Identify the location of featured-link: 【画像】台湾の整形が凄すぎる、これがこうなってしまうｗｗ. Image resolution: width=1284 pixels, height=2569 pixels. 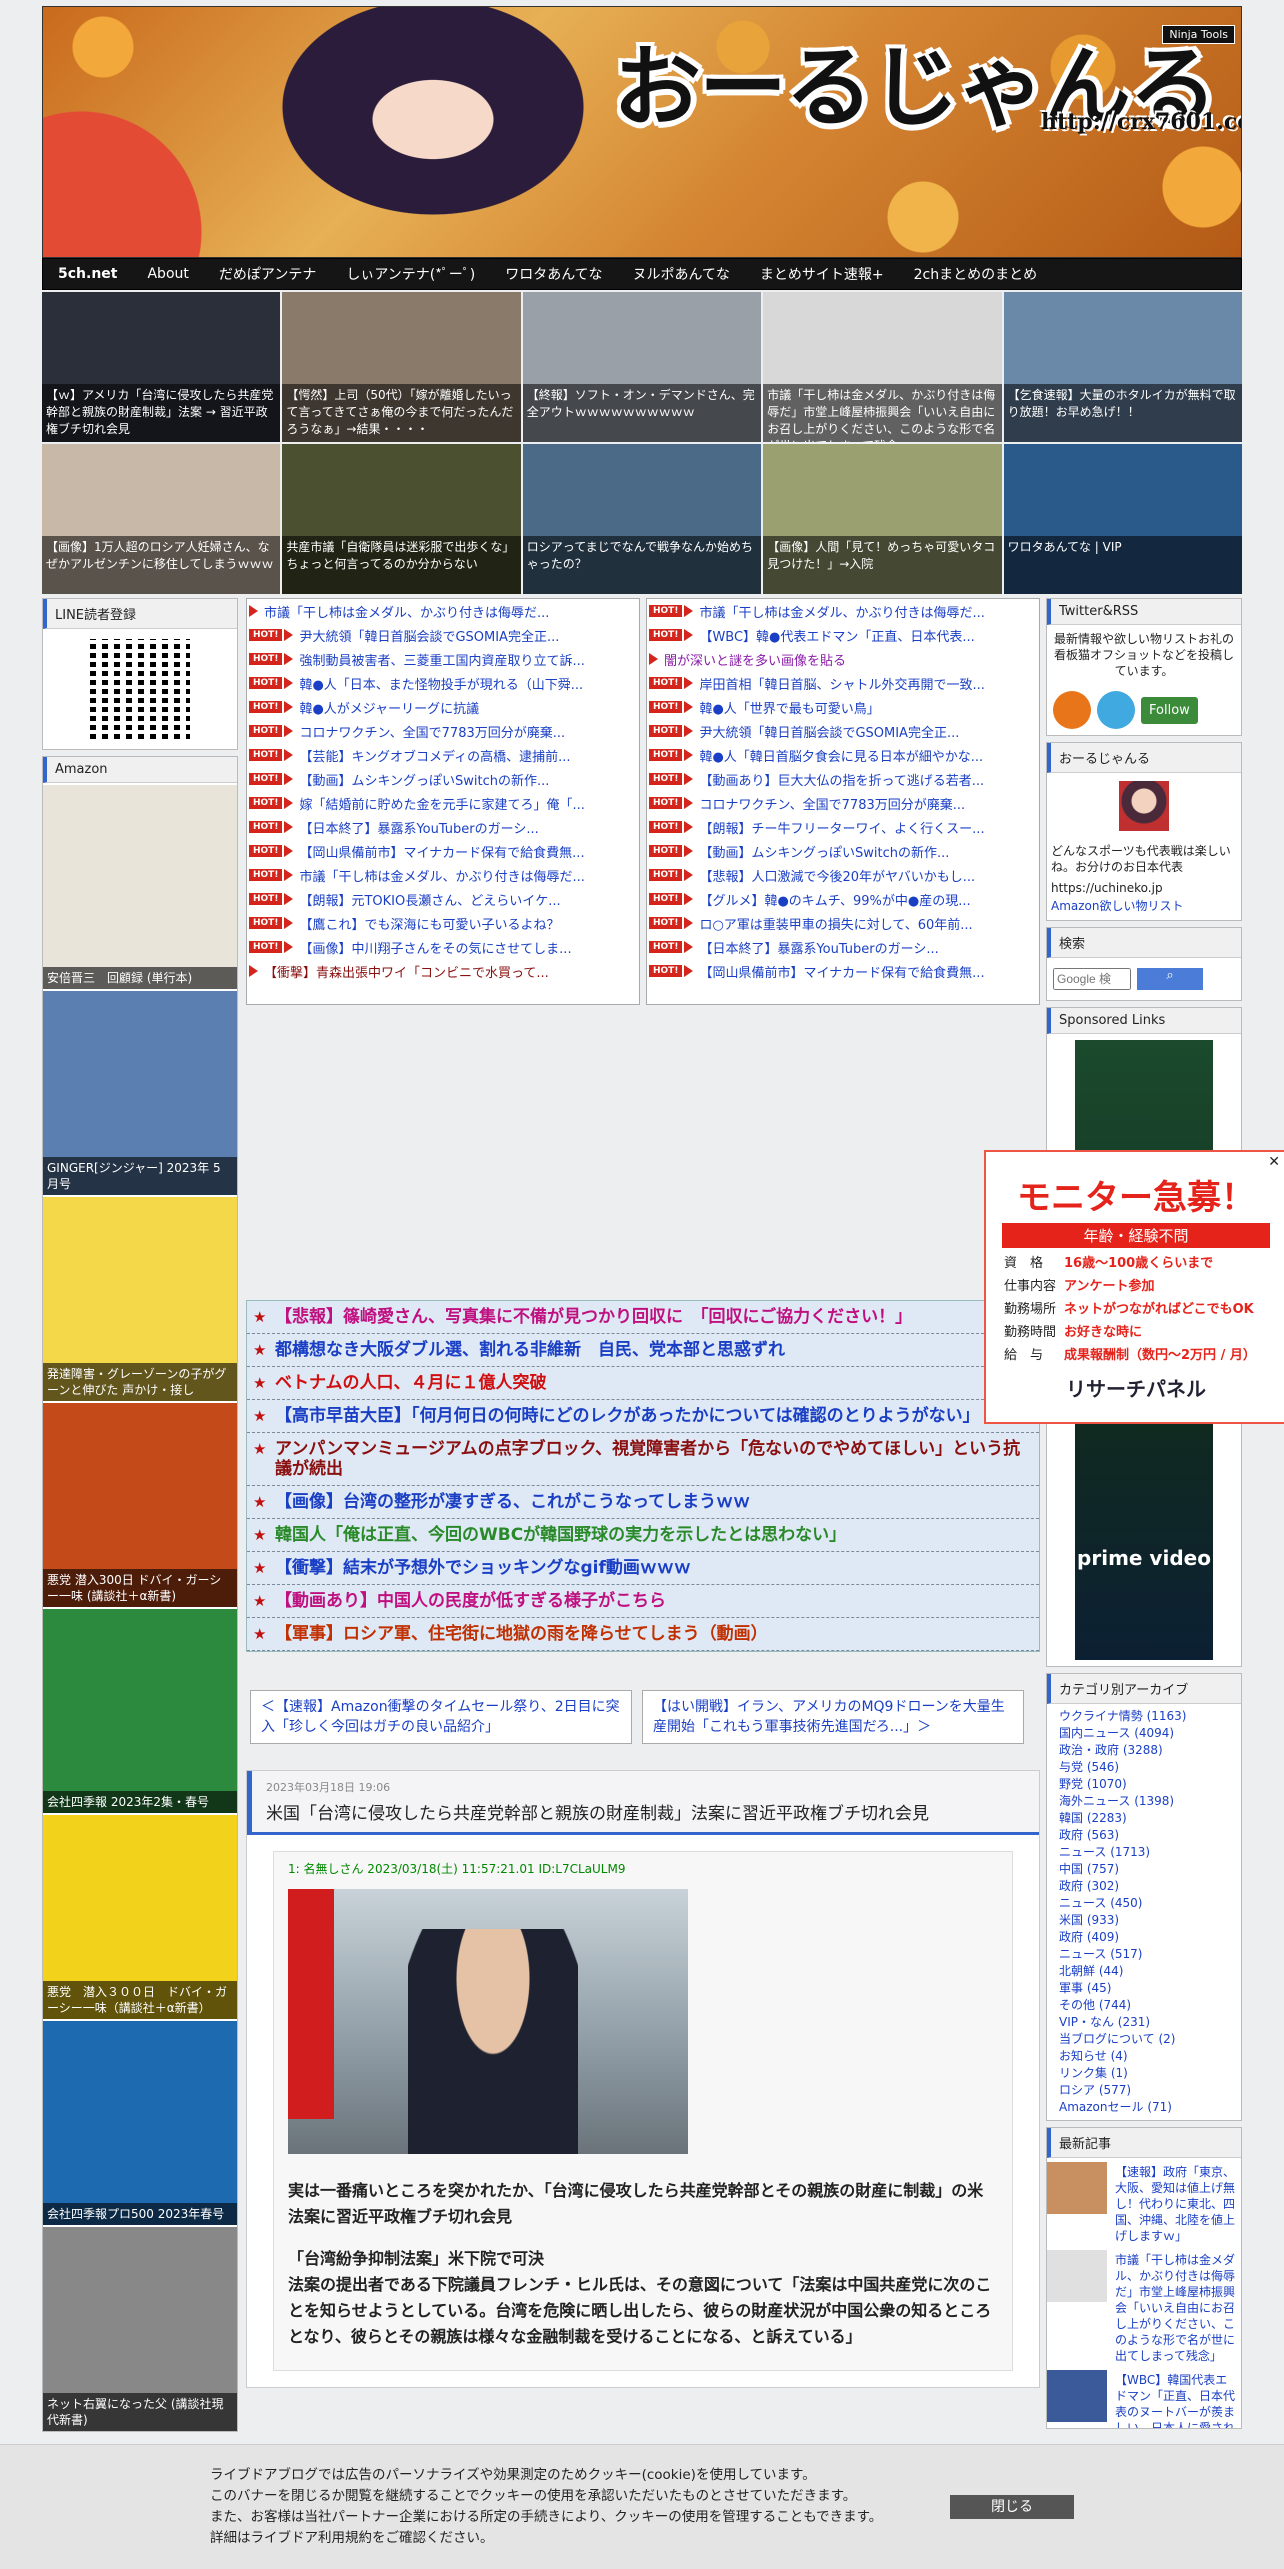
(643, 1502).